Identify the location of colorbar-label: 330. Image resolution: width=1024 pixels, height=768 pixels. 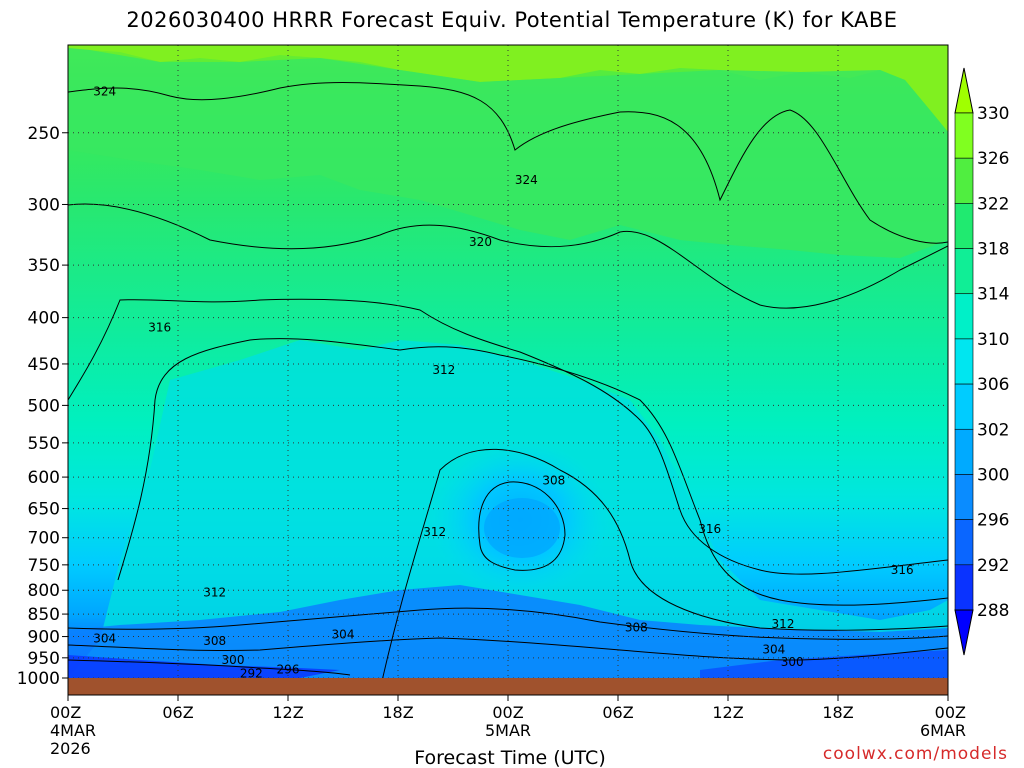
(993, 114).